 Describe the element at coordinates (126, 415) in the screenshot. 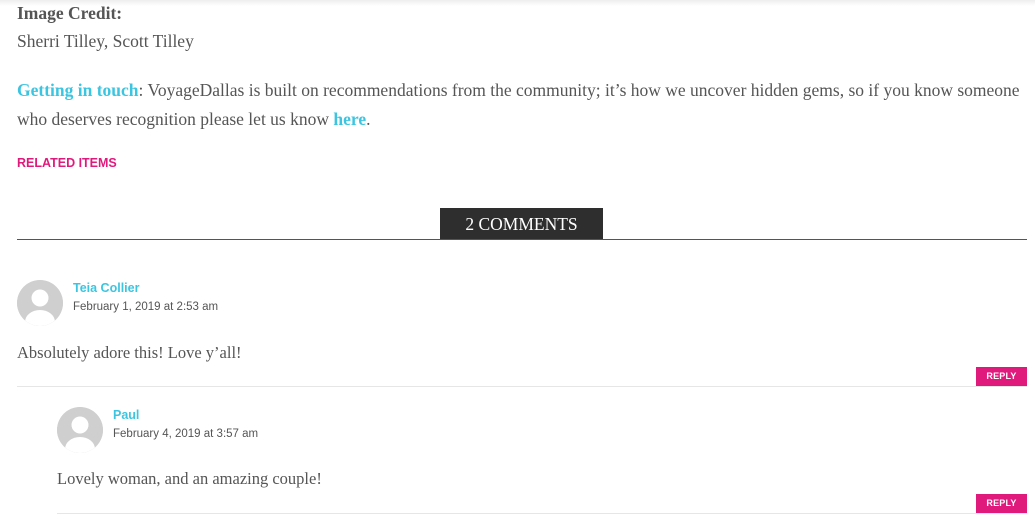

I see `comment-author-link: Paul` at that location.